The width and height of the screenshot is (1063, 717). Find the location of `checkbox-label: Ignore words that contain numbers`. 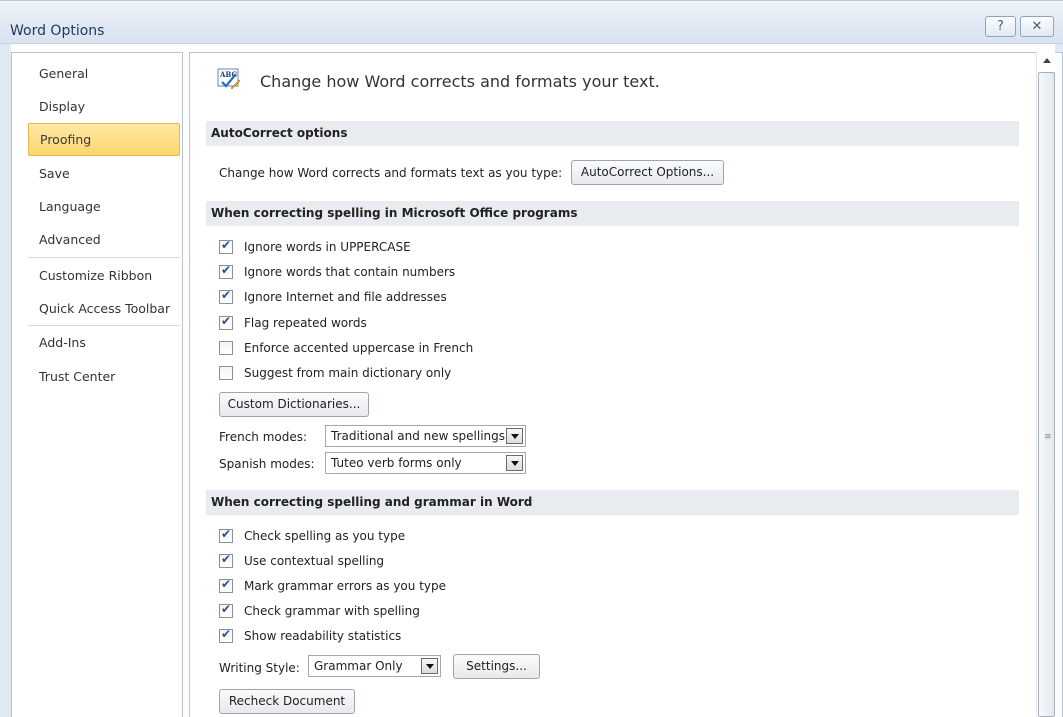

checkbox-label: Ignore words that contain numbers is located at coordinates (350, 272).